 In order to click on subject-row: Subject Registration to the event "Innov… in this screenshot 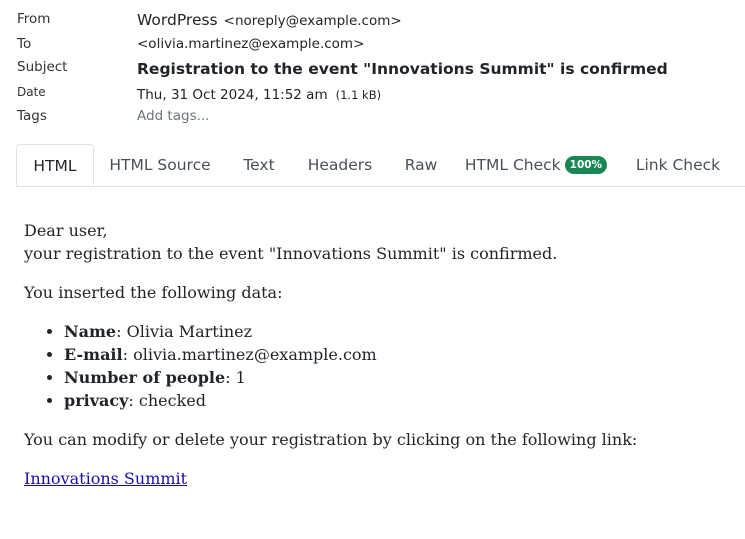, I will do `click(372, 69)`.